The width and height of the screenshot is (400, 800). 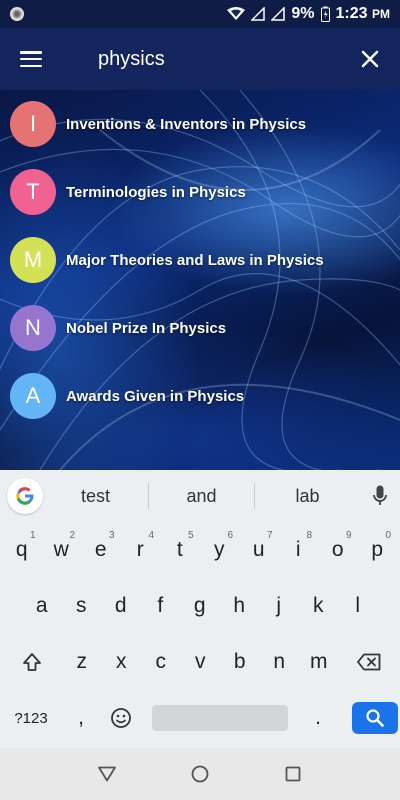 I want to click on suggestion-3: lab, so click(x=307, y=496).